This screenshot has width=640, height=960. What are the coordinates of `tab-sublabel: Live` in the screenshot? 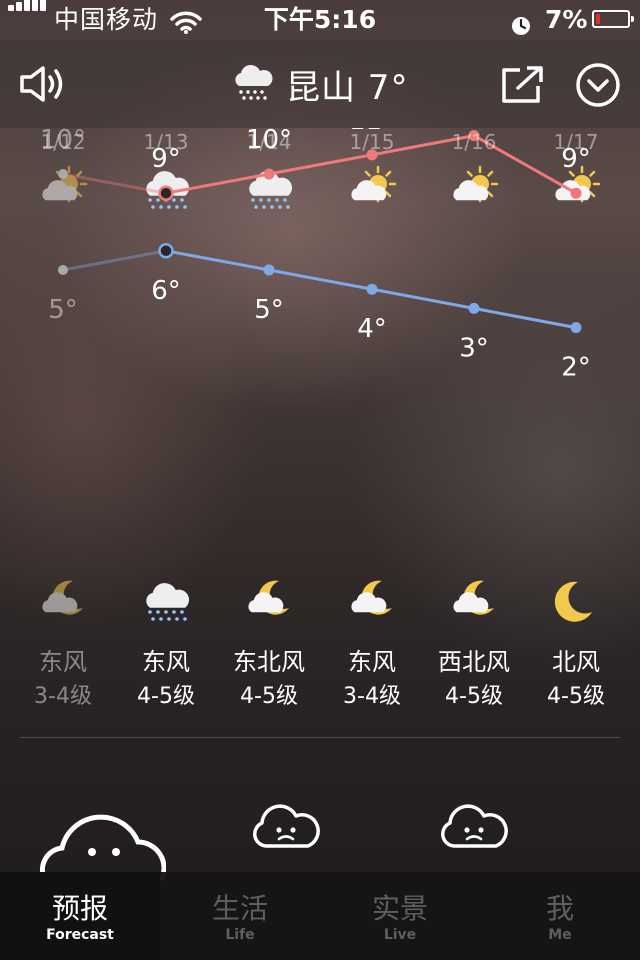 It's located at (400, 935).